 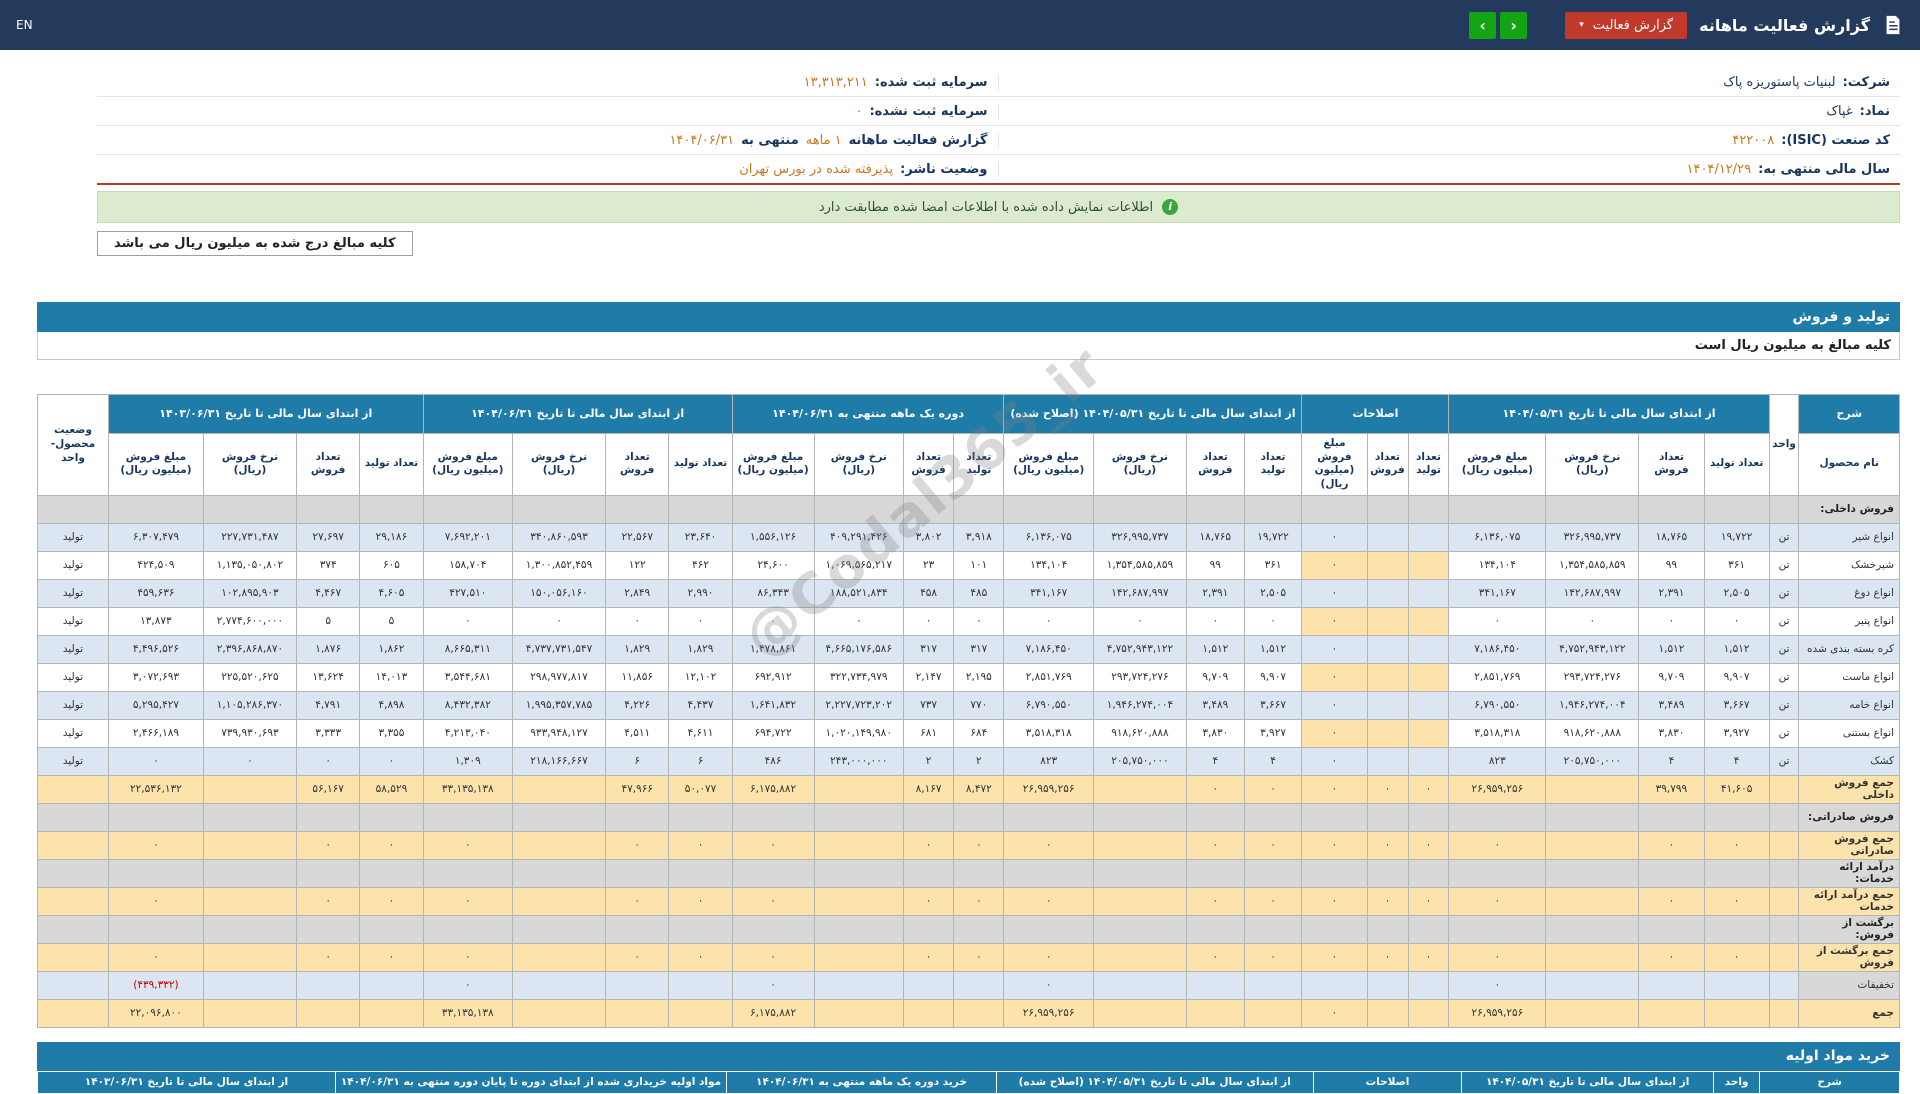 I want to click on table-cell: ۶,۱۷۵,۸۸۲, so click(x=773, y=1013).